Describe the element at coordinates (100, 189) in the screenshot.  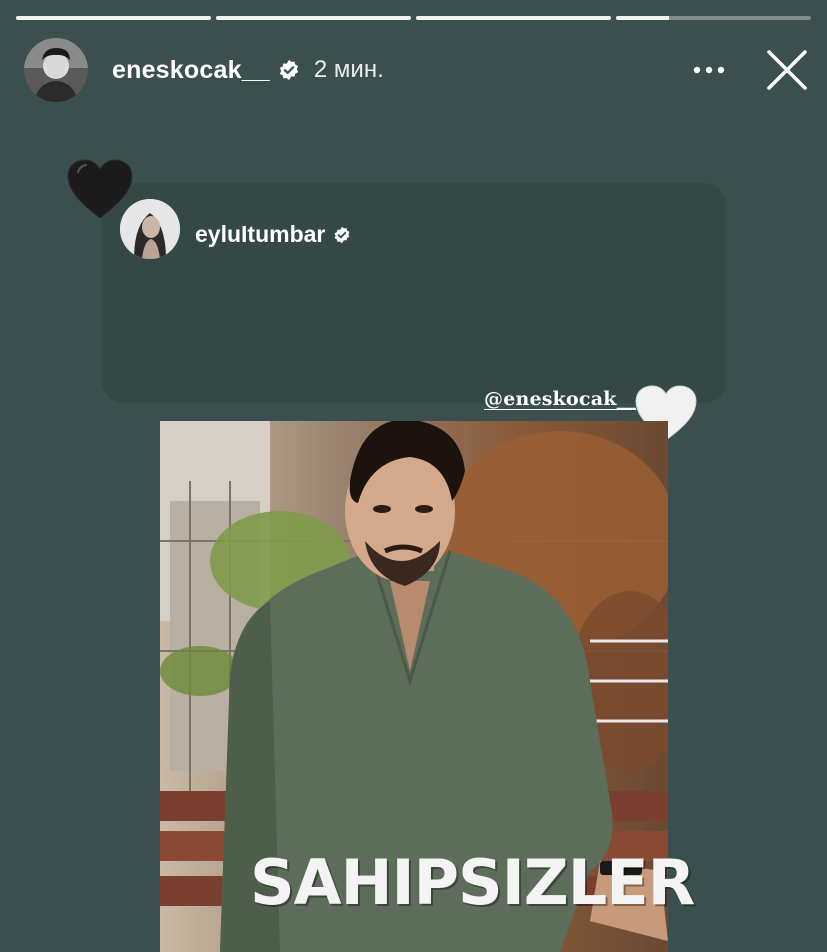
I see `black-heart-icon` at that location.